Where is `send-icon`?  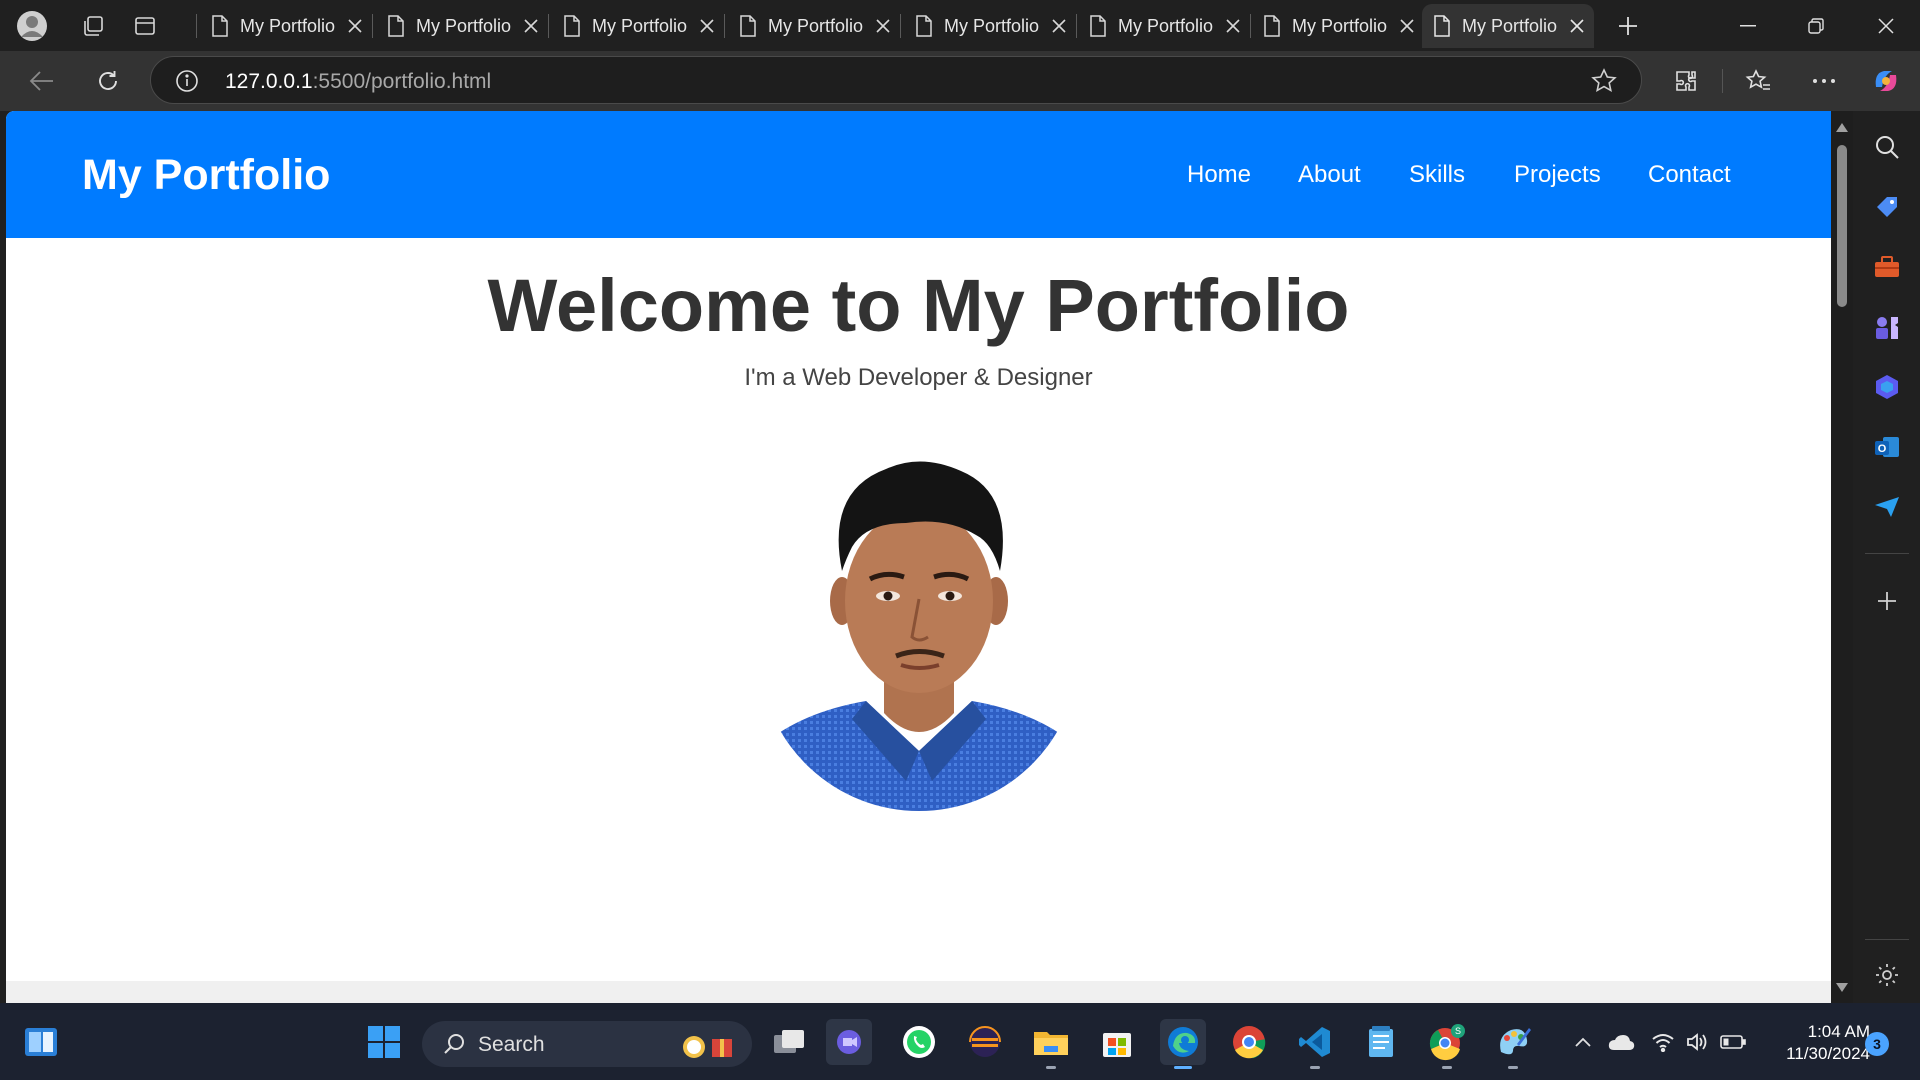 send-icon is located at coordinates (1887, 507).